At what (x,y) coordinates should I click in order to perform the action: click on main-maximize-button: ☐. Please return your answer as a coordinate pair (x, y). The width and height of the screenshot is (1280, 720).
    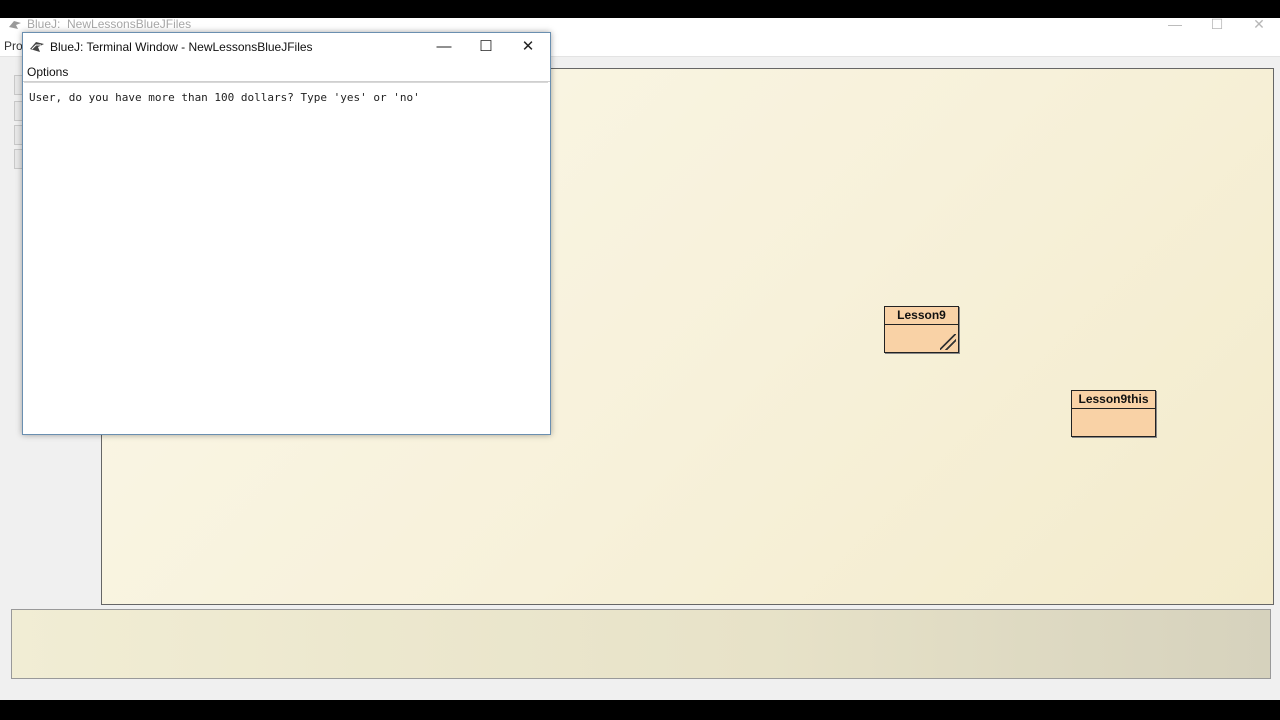
    Looking at the image, I should click on (1217, 24).